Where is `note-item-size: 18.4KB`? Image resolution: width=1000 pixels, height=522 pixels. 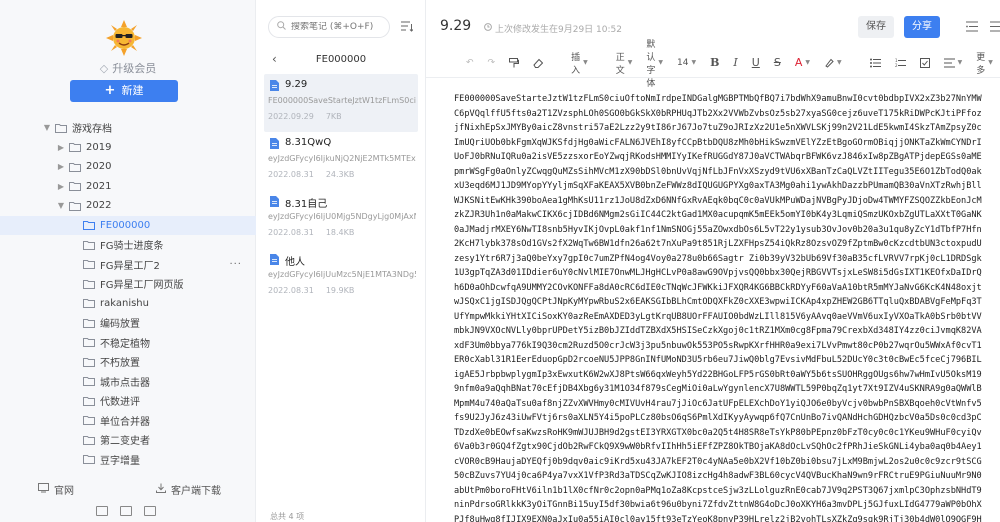
note-item-size: 18.4KB is located at coordinates (340, 232).